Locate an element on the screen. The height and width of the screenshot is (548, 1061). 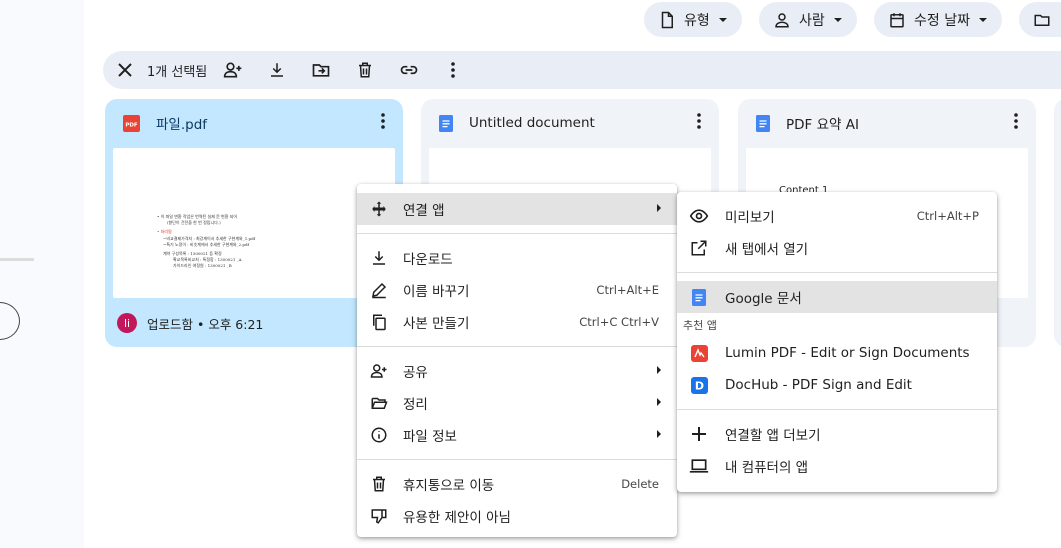
left-nav-panel is located at coordinates (42, 274).